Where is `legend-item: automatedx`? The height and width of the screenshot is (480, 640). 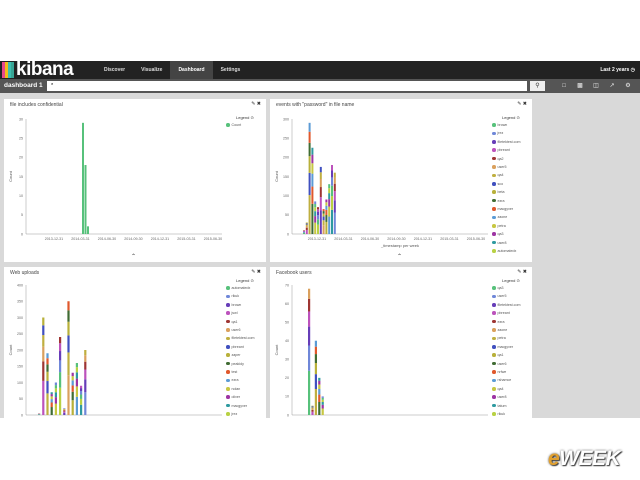 legend-item: automatedx is located at coordinates (504, 251).